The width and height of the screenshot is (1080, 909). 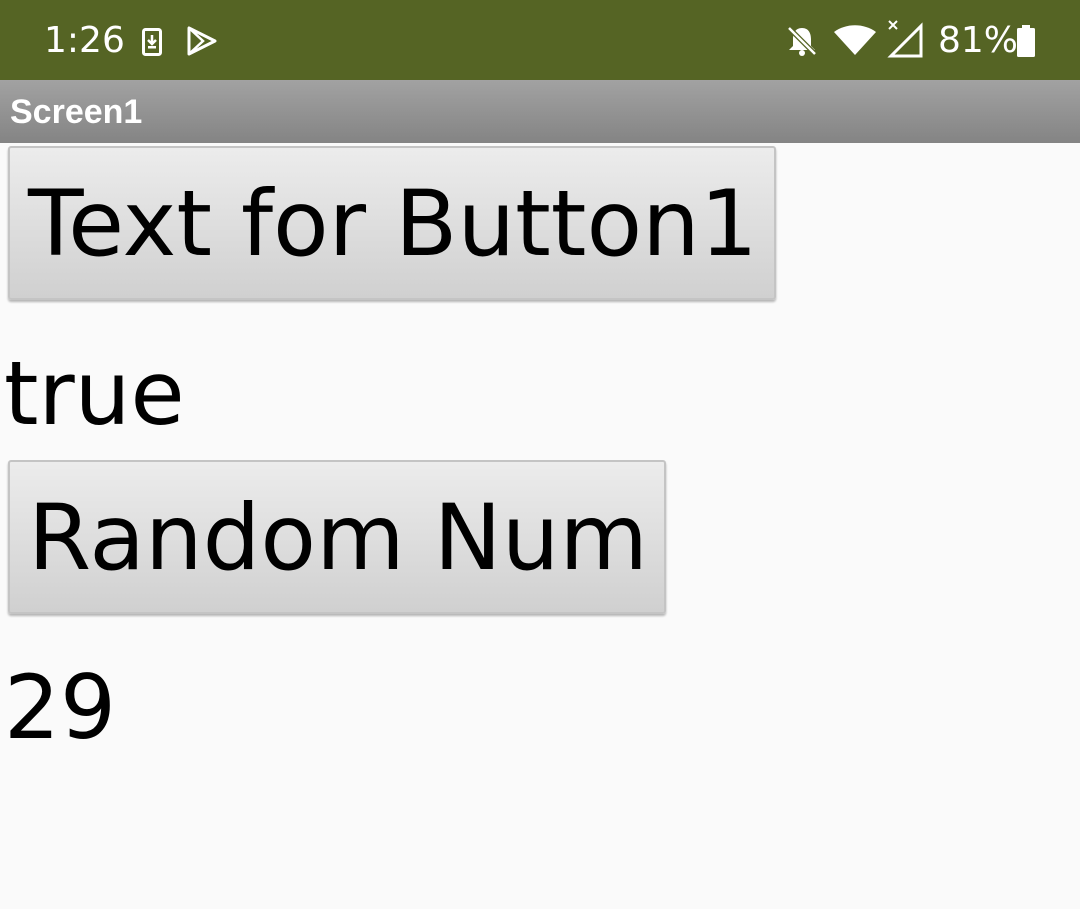 I want to click on battery-percent: 81%, so click(x=978, y=40).